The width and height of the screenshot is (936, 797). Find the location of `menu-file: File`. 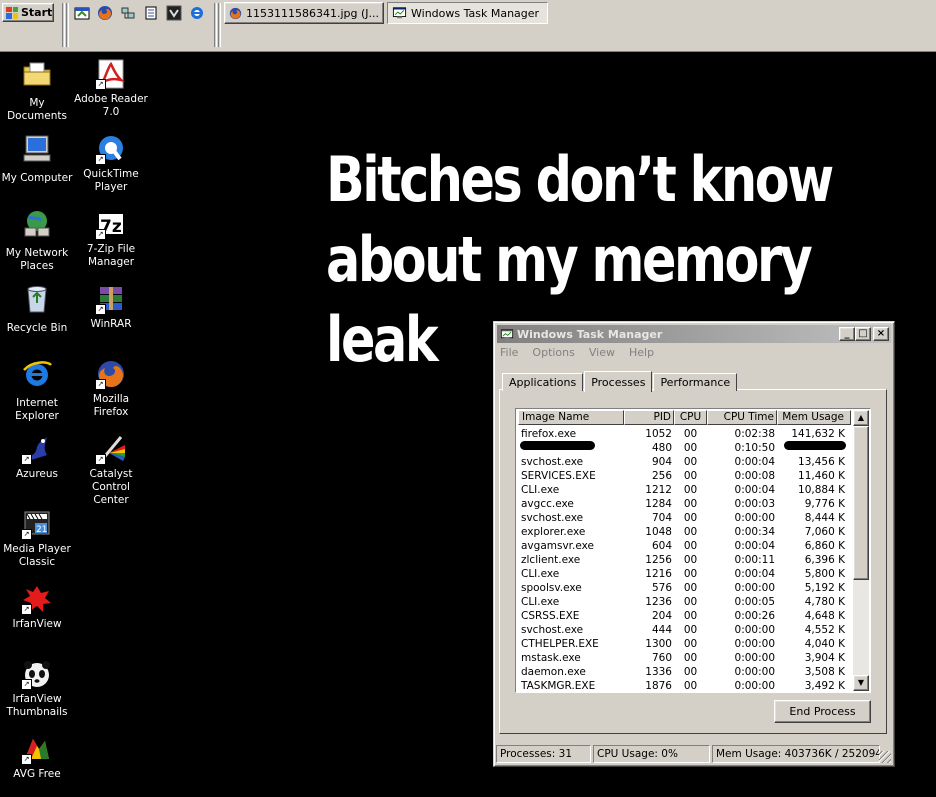

menu-file: File is located at coordinates (509, 352).